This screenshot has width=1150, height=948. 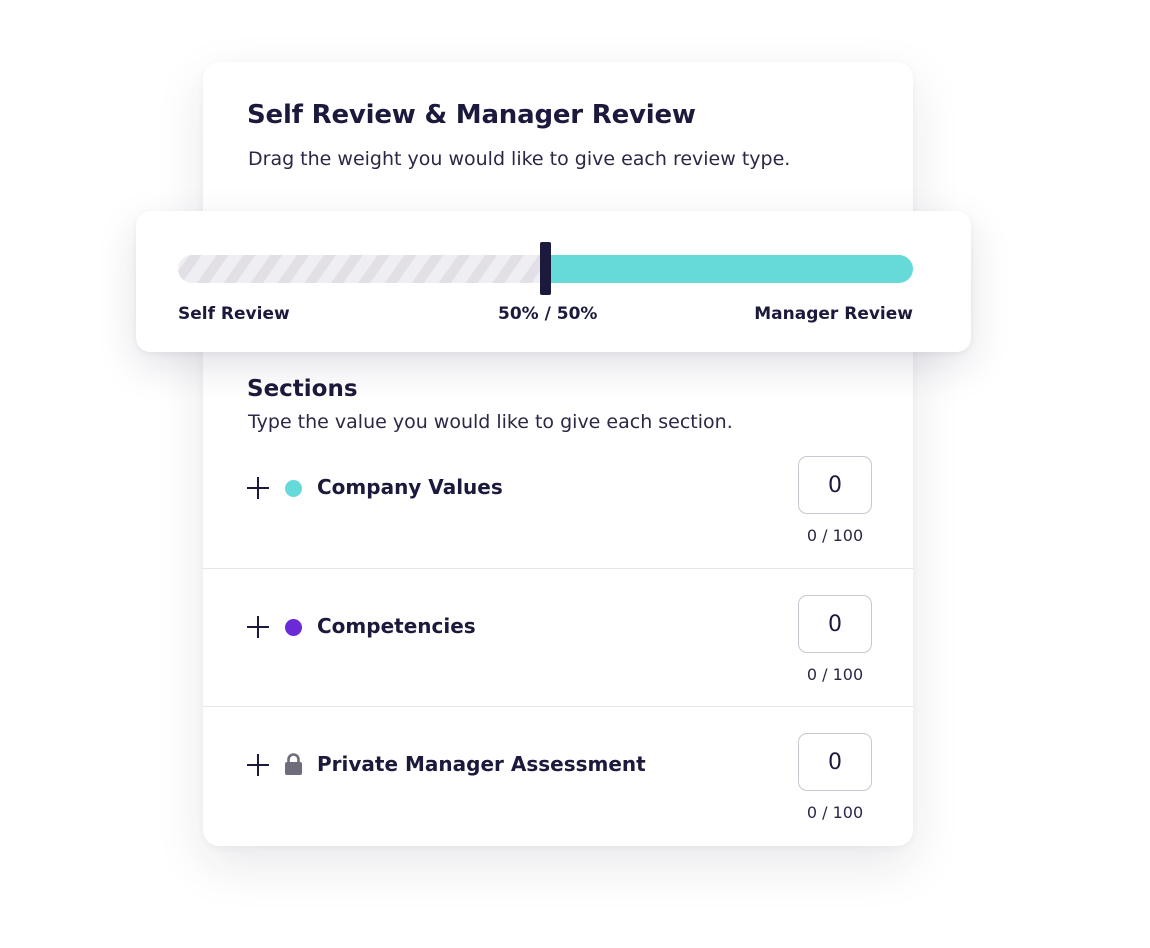 What do you see at coordinates (302, 389) in the screenshot?
I see `sections-title: Sections` at bounding box center [302, 389].